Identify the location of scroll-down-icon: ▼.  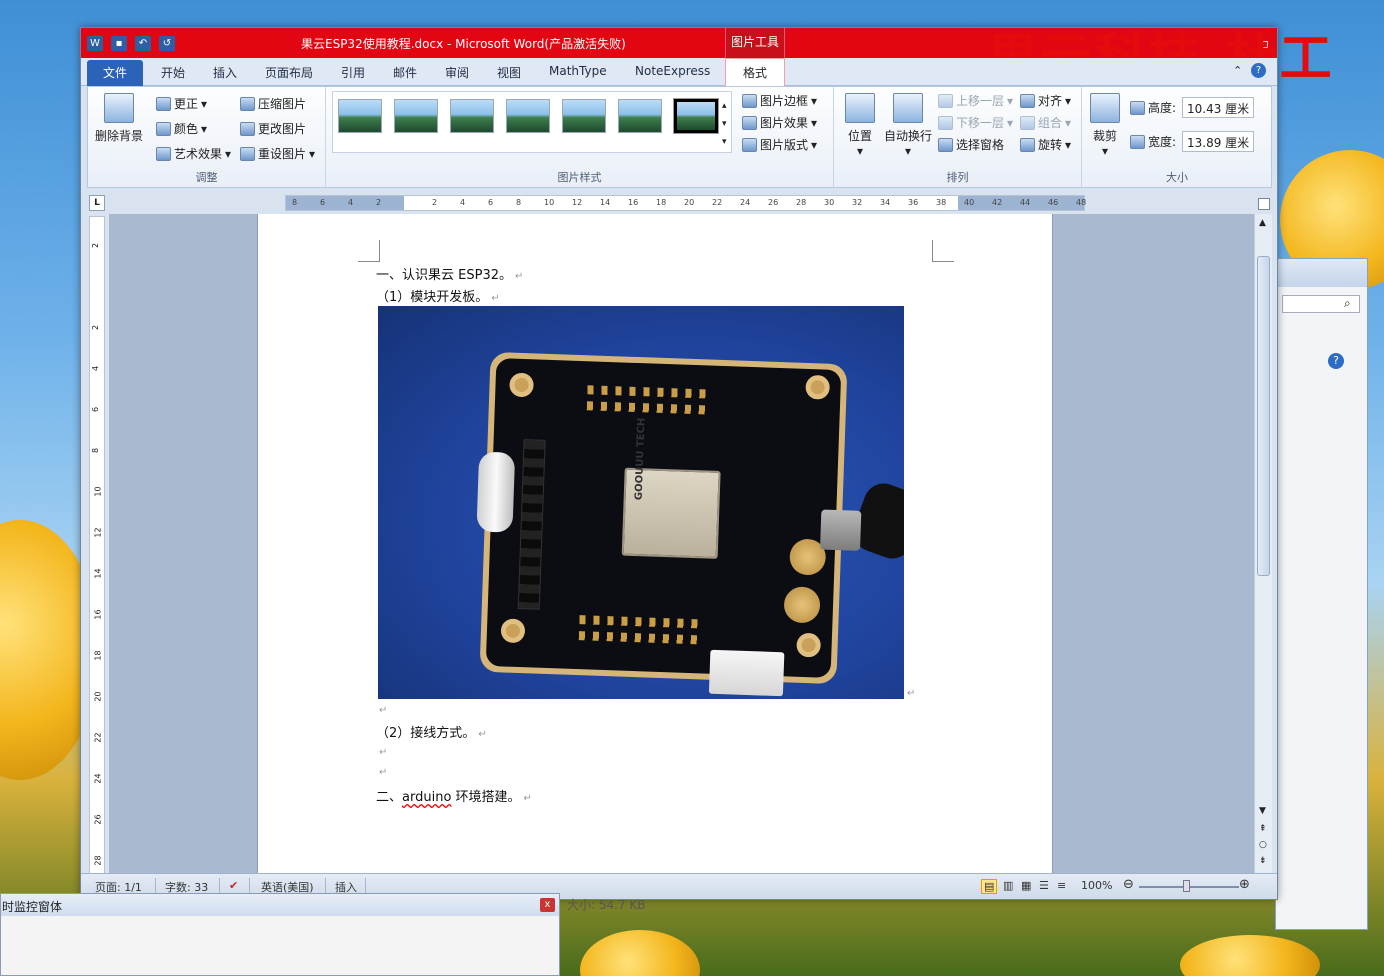
(1262, 811).